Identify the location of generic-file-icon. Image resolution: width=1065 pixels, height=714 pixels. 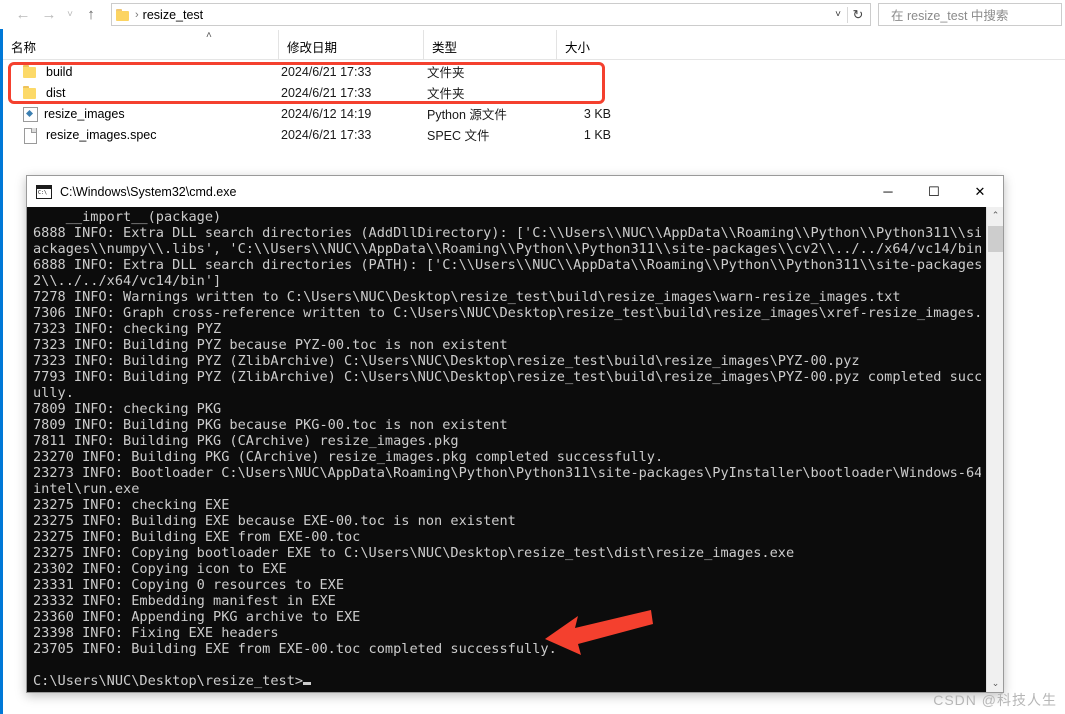
(30, 135).